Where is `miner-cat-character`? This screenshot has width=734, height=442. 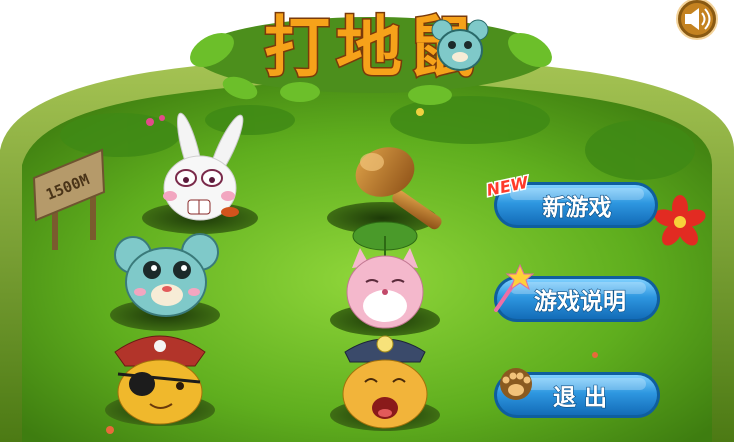 miner-cat-character is located at coordinates (385, 382).